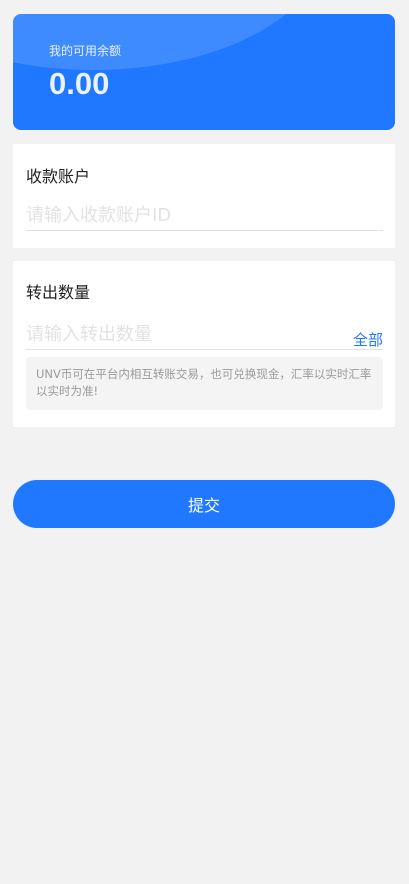 The width and height of the screenshot is (409, 884). Describe the element at coordinates (58, 292) in the screenshot. I see `amount-title: 转出数量` at that location.